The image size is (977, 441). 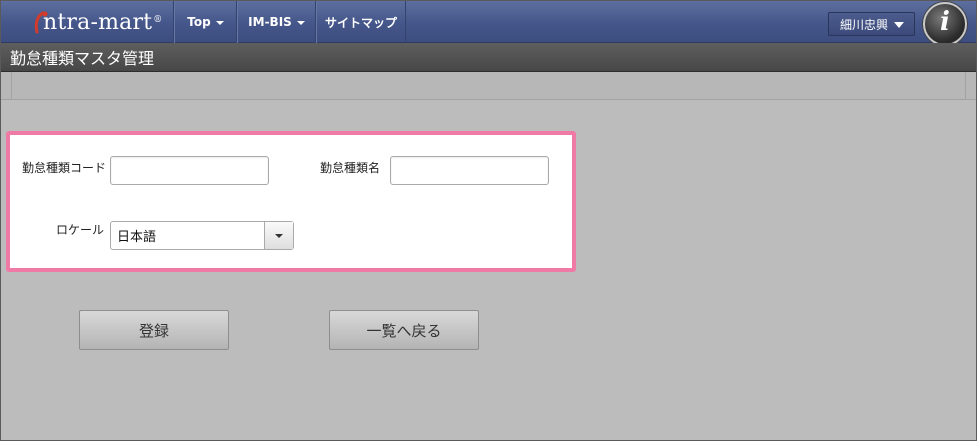 I want to click on info-icon-glyph: i, so click(x=945, y=22).